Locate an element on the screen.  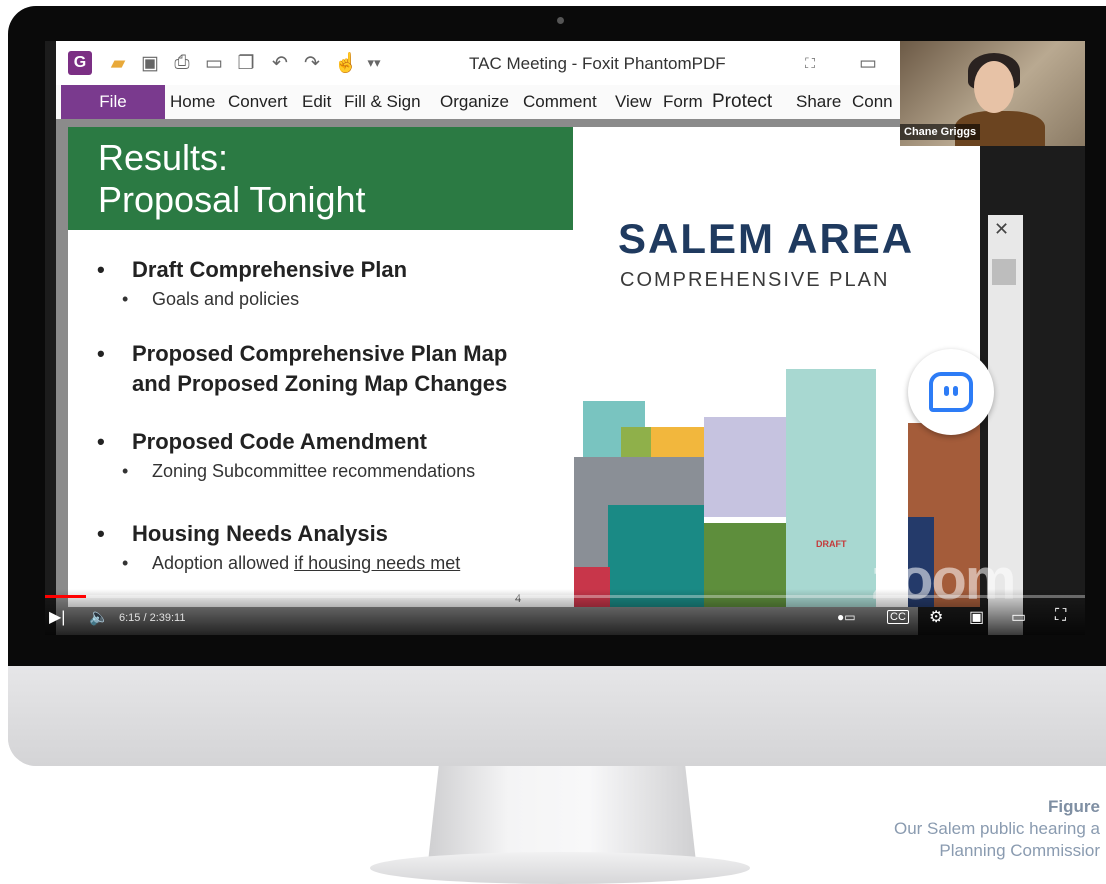
slide-title-banner: Results: Proposal Tonight is located at coordinates (320, 178).